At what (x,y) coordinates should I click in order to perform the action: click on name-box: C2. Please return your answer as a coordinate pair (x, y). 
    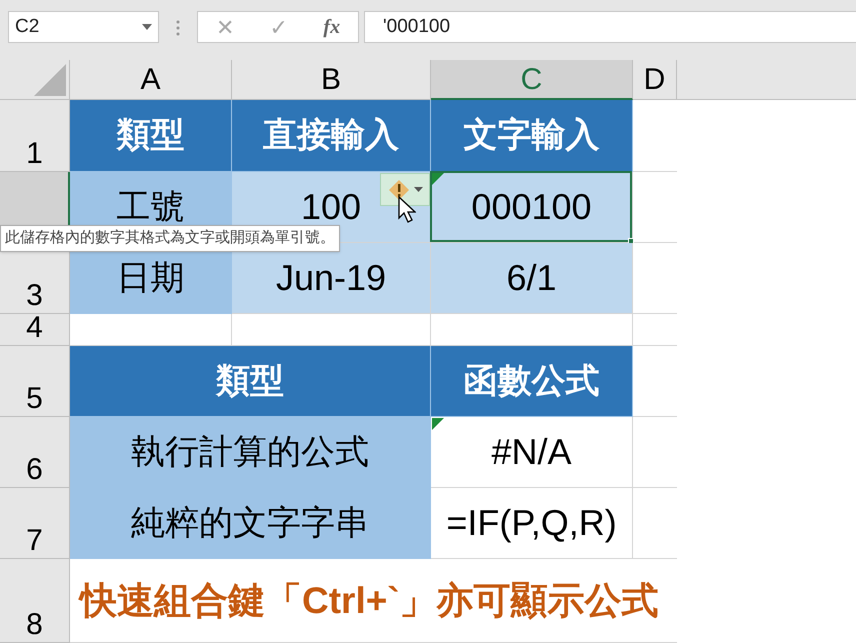
    Looking at the image, I should click on (83, 27).